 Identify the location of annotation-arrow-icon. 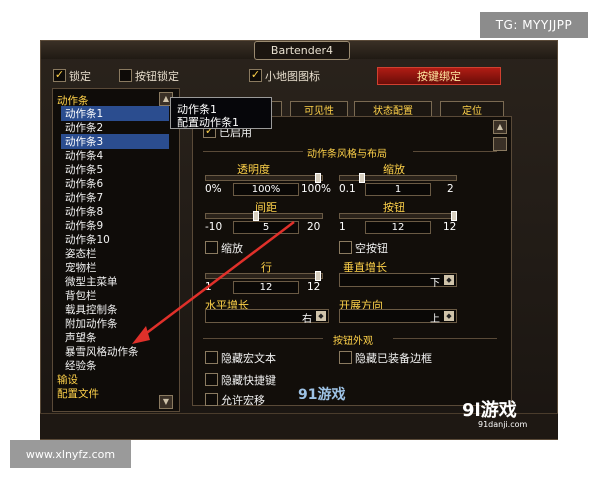
(213, 282).